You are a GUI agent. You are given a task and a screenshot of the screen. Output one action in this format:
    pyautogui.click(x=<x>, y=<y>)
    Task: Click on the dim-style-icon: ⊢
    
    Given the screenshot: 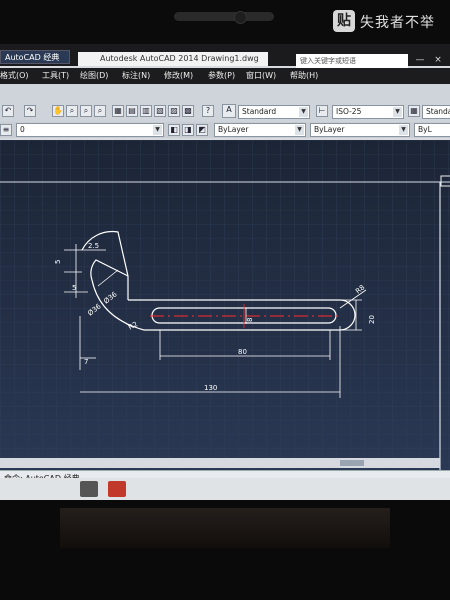 What is the action you would take?
    pyautogui.click(x=322, y=111)
    